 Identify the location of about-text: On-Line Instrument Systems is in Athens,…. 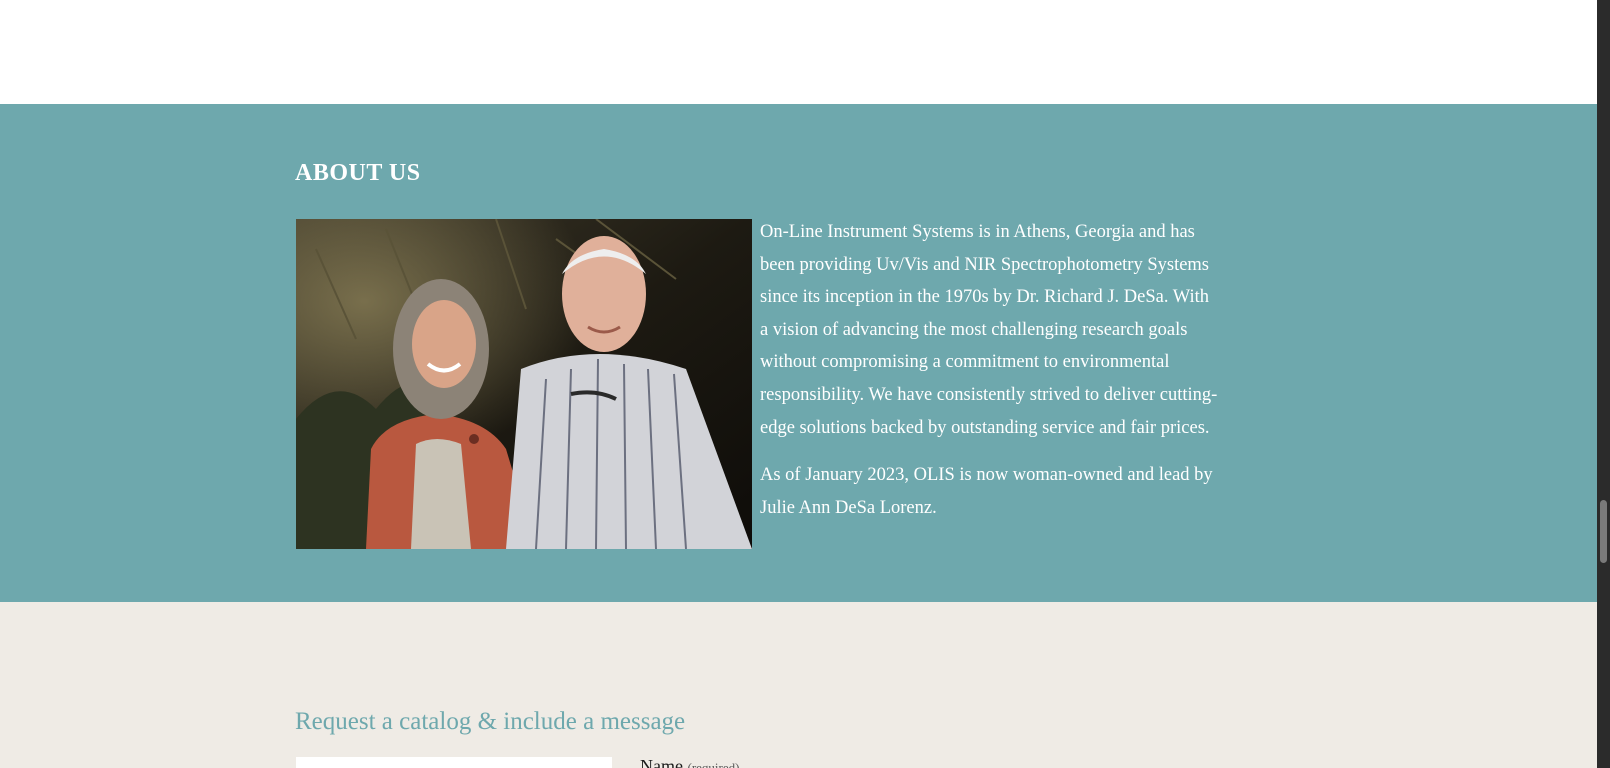
(990, 377).